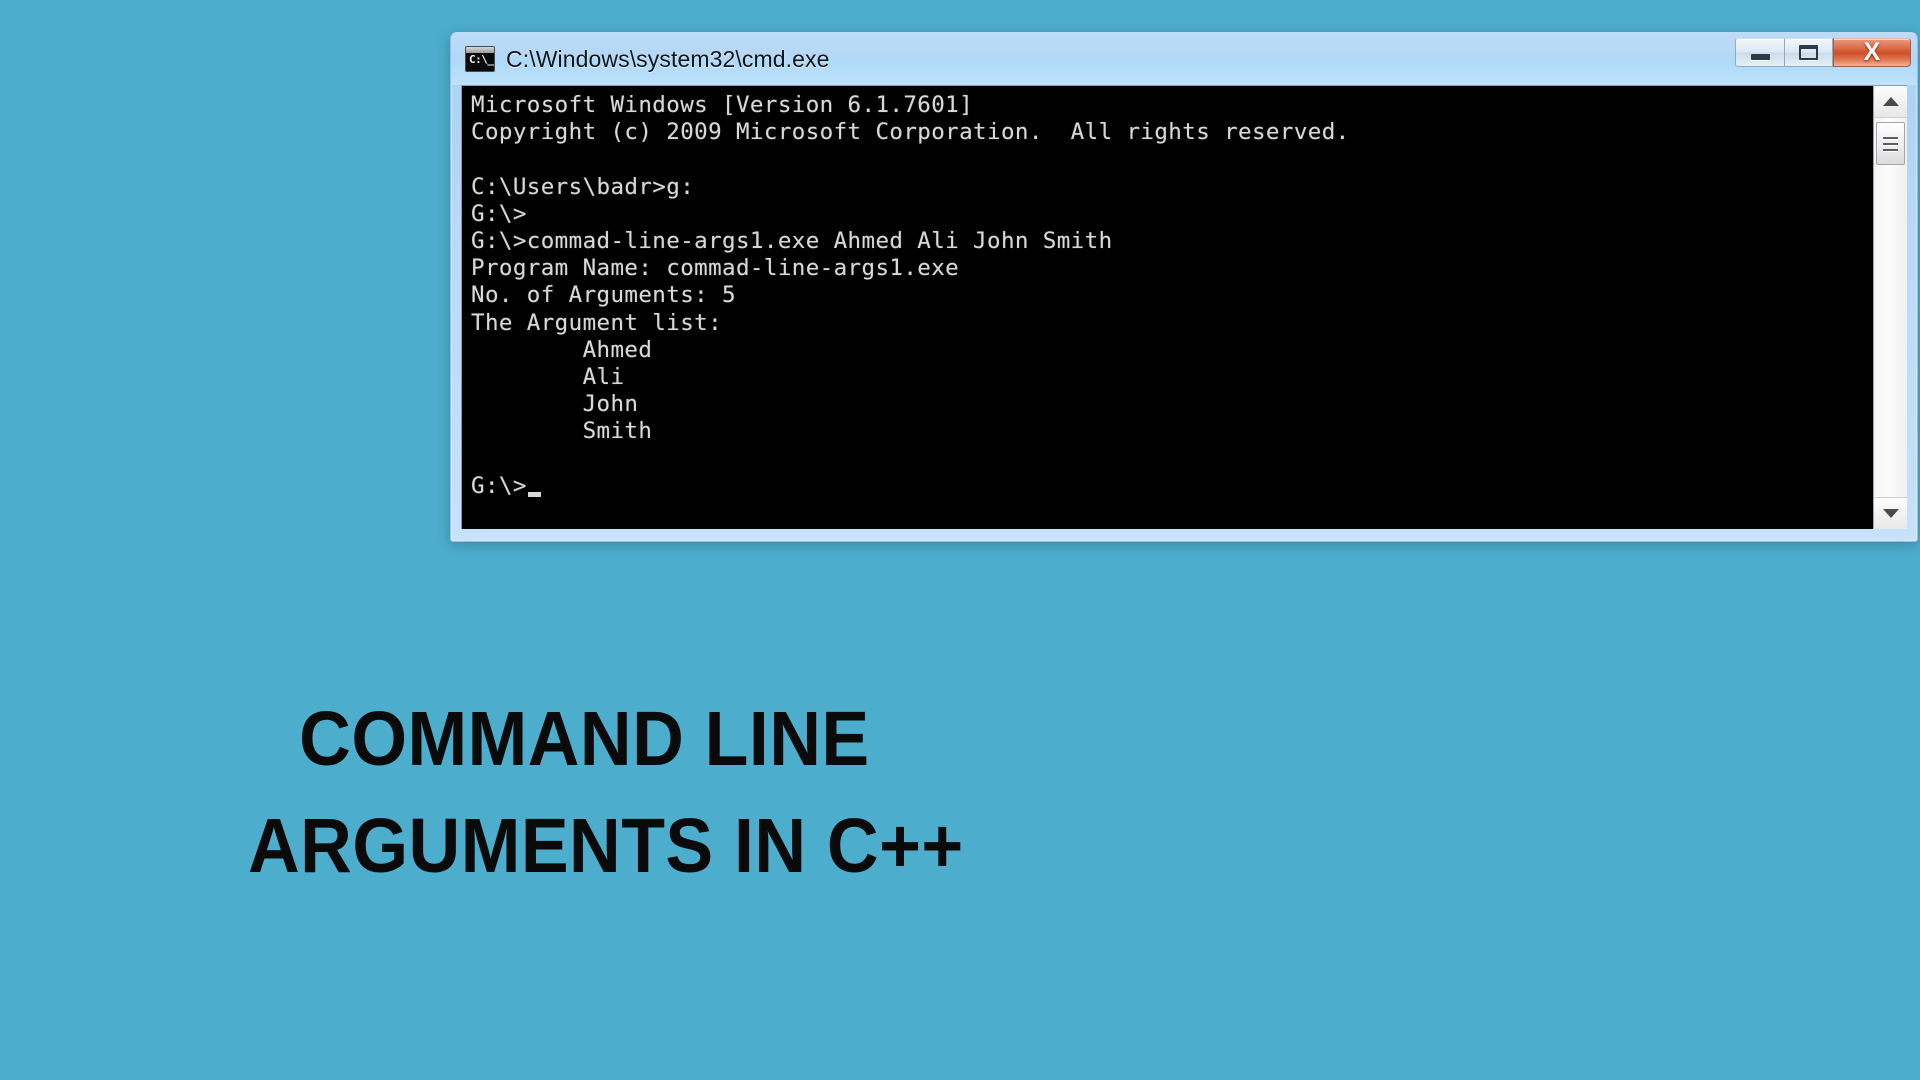  I want to click on chevron-down-icon, so click(1890, 513).